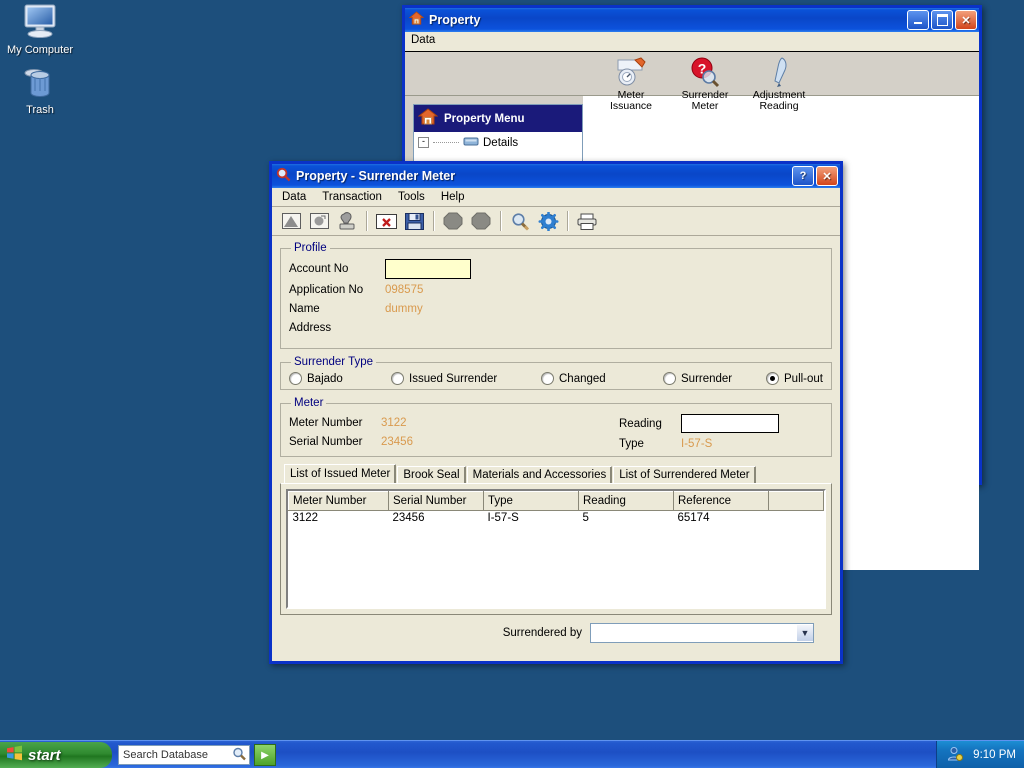 The height and width of the screenshot is (768, 1024). What do you see at coordinates (796, 520) in the screenshot?
I see `cell-blank` at bounding box center [796, 520].